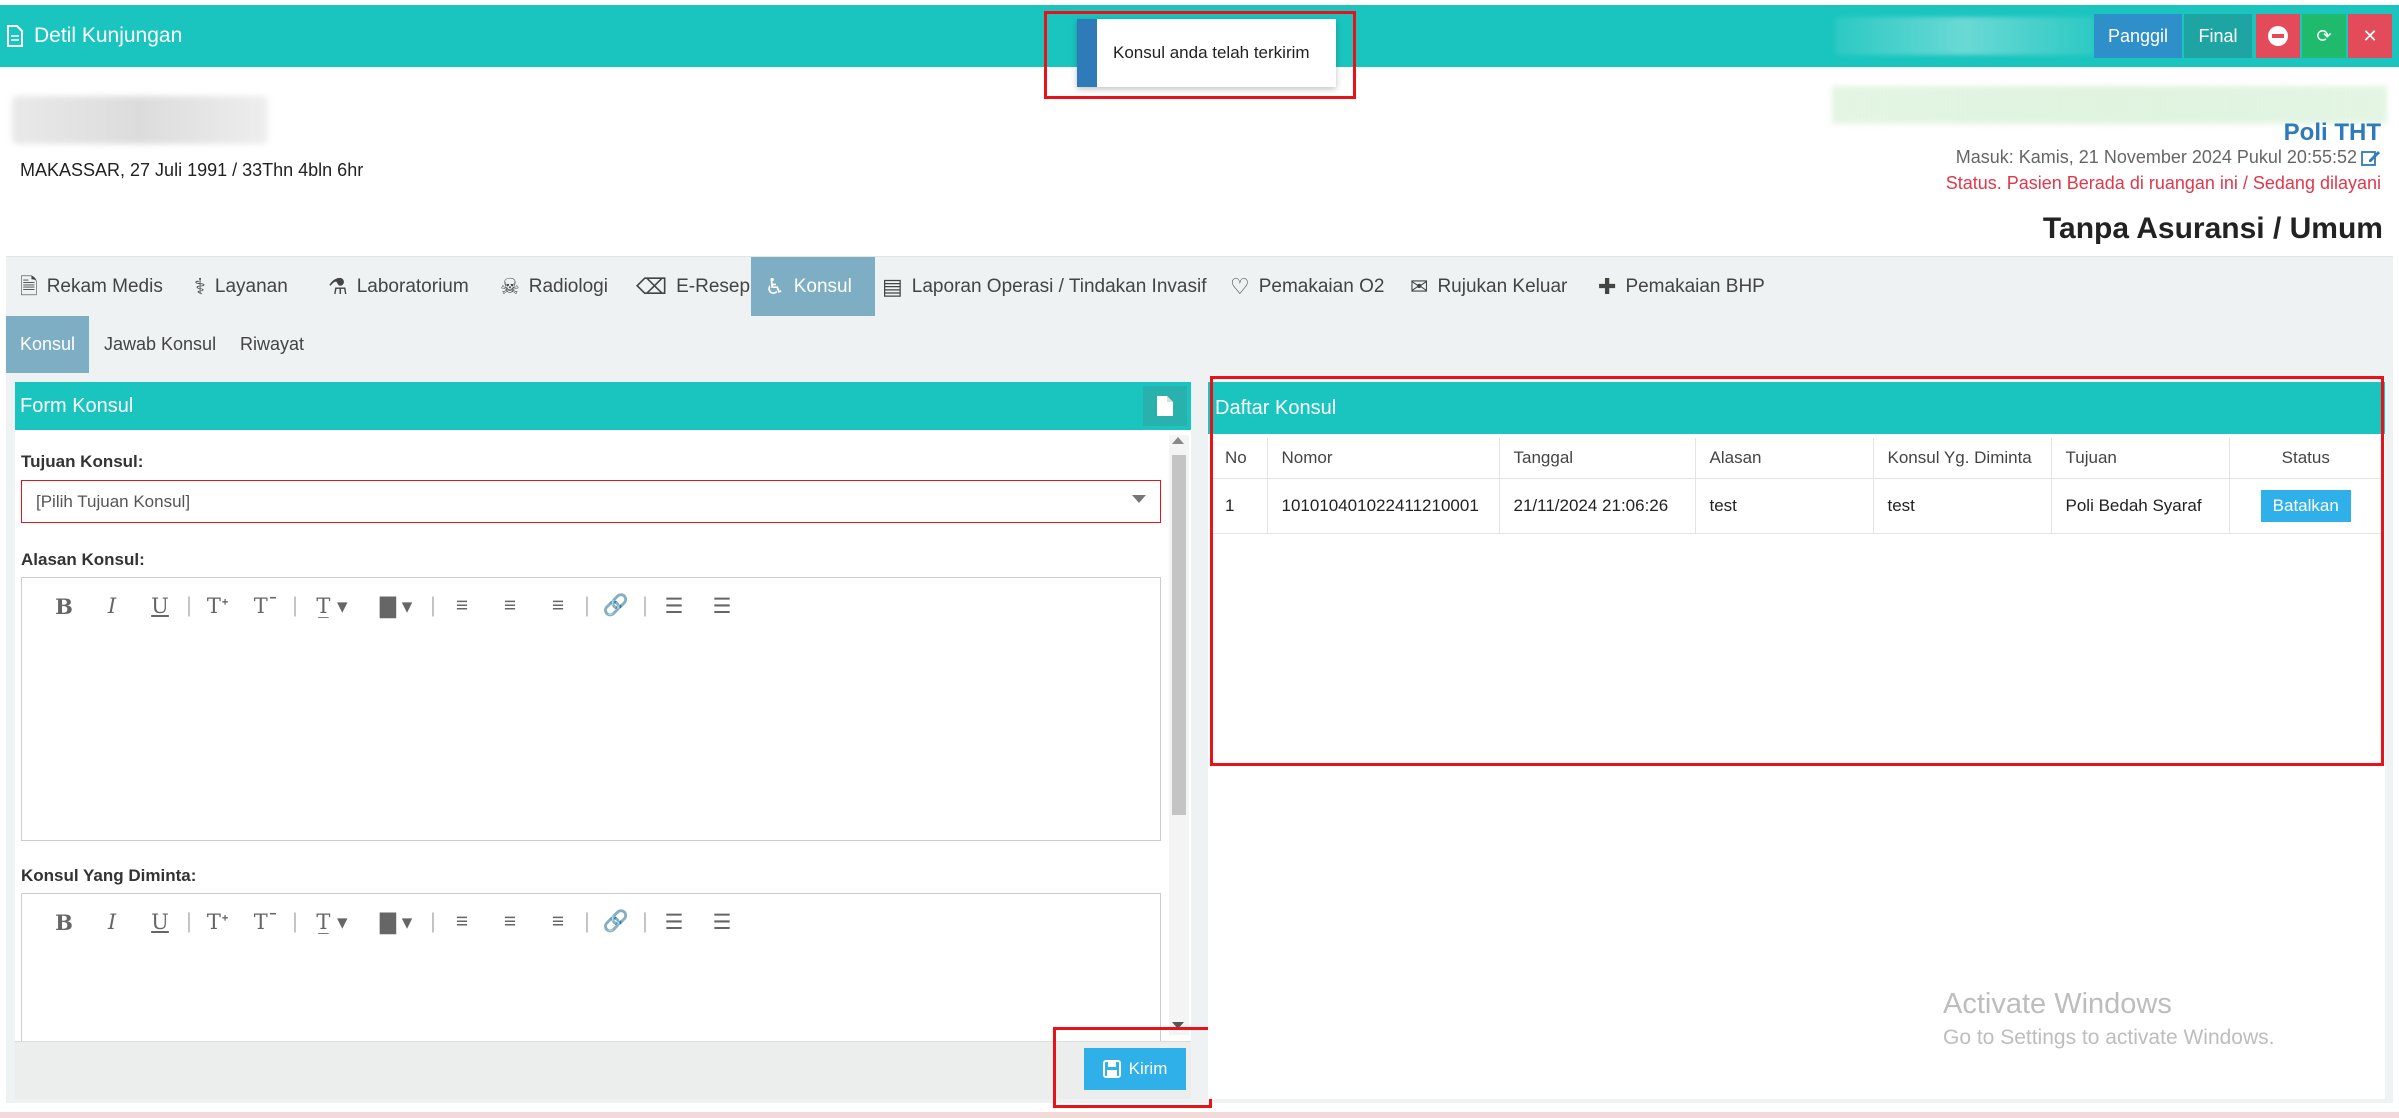 The width and height of the screenshot is (2399, 1118). Describe the element at coordinates (251, 286) in the screenshot. I see `tab-label: Layanan` at that location.